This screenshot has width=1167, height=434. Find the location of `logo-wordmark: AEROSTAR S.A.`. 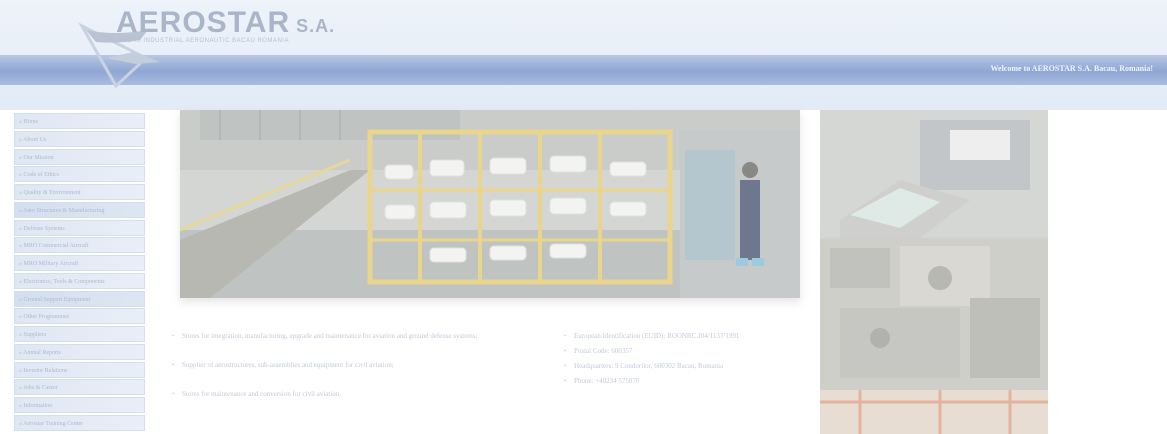

logo-wordmark: AEROSTAR S.A. is located at coordinates (225, 23).